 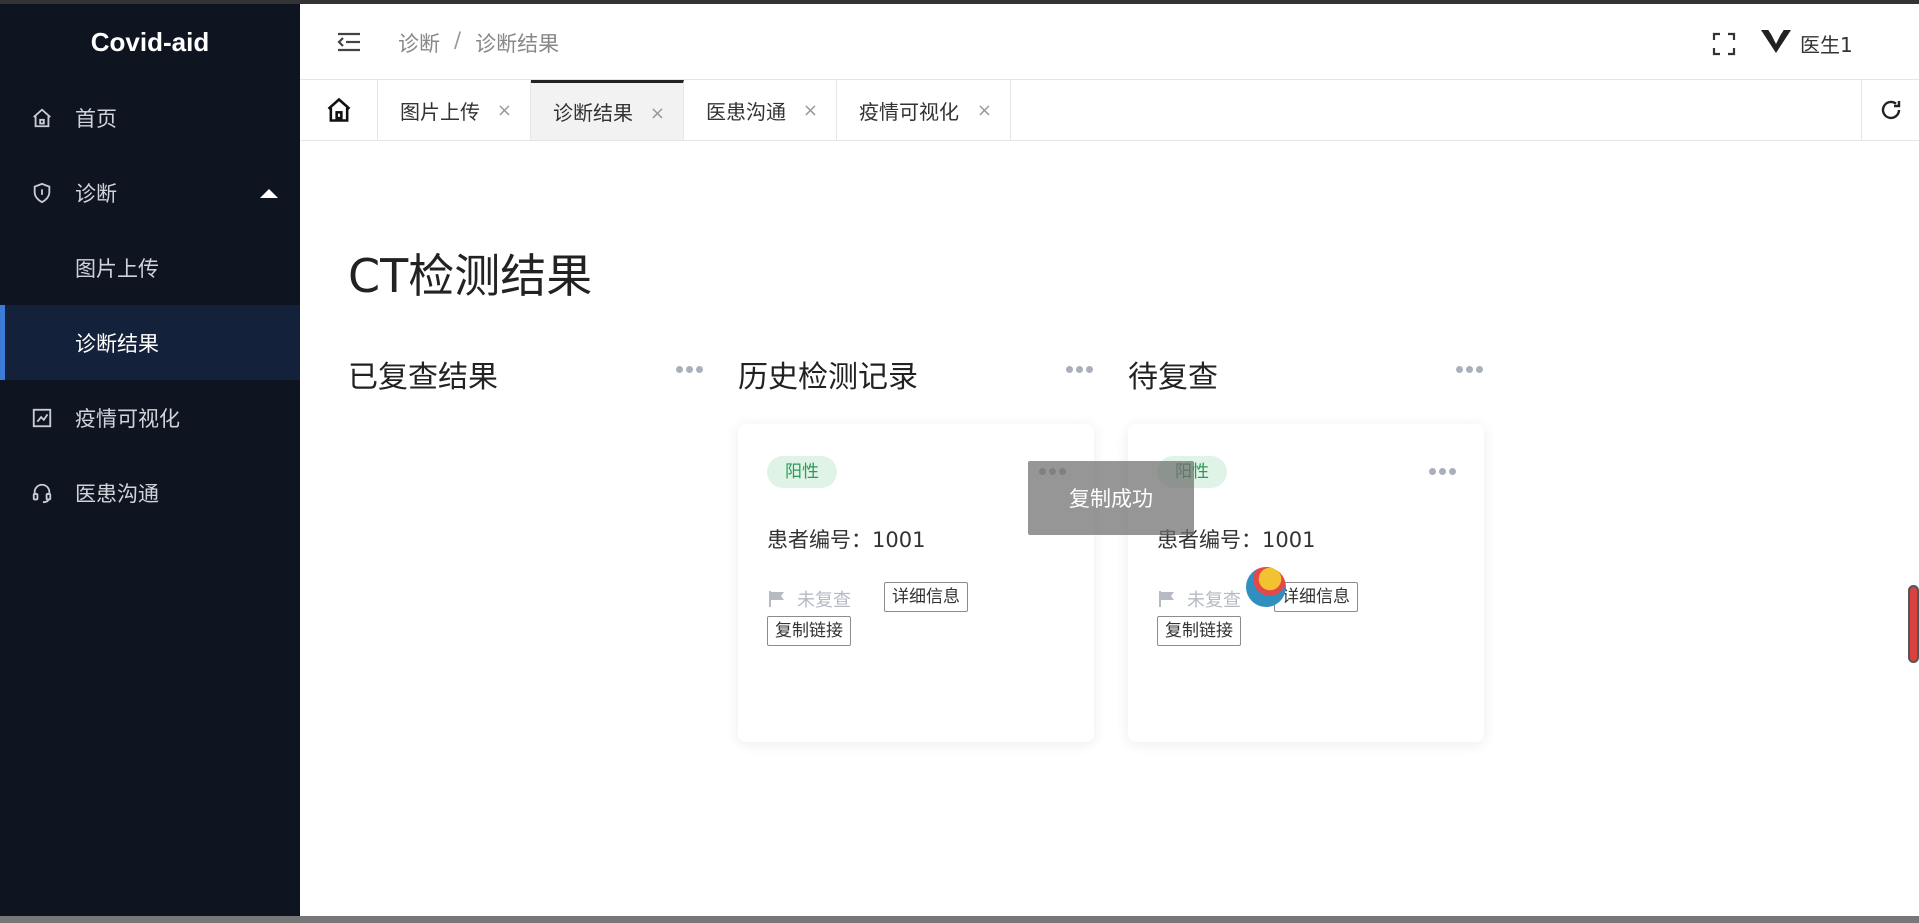 I want to click on sidebar-item-doctor-patient-chat: 医患沟通, so click(x=150, y=492).